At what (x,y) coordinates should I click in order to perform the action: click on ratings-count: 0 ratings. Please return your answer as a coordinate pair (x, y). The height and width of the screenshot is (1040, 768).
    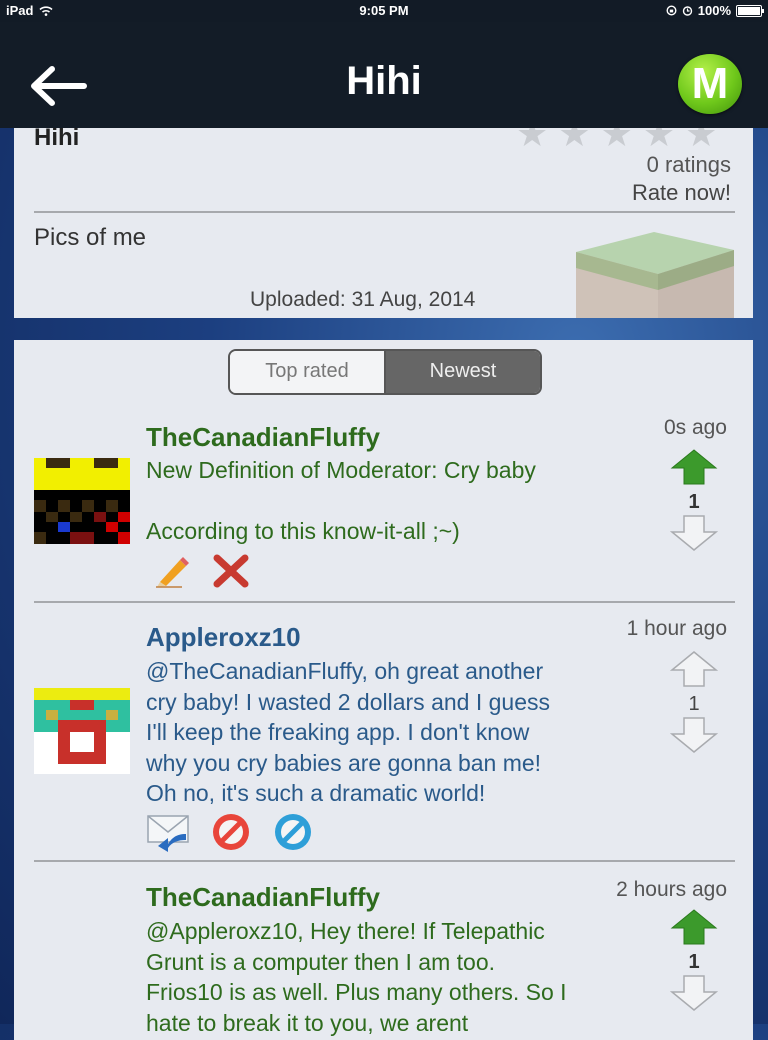
    Looking at the image, I should click on (688, 164).